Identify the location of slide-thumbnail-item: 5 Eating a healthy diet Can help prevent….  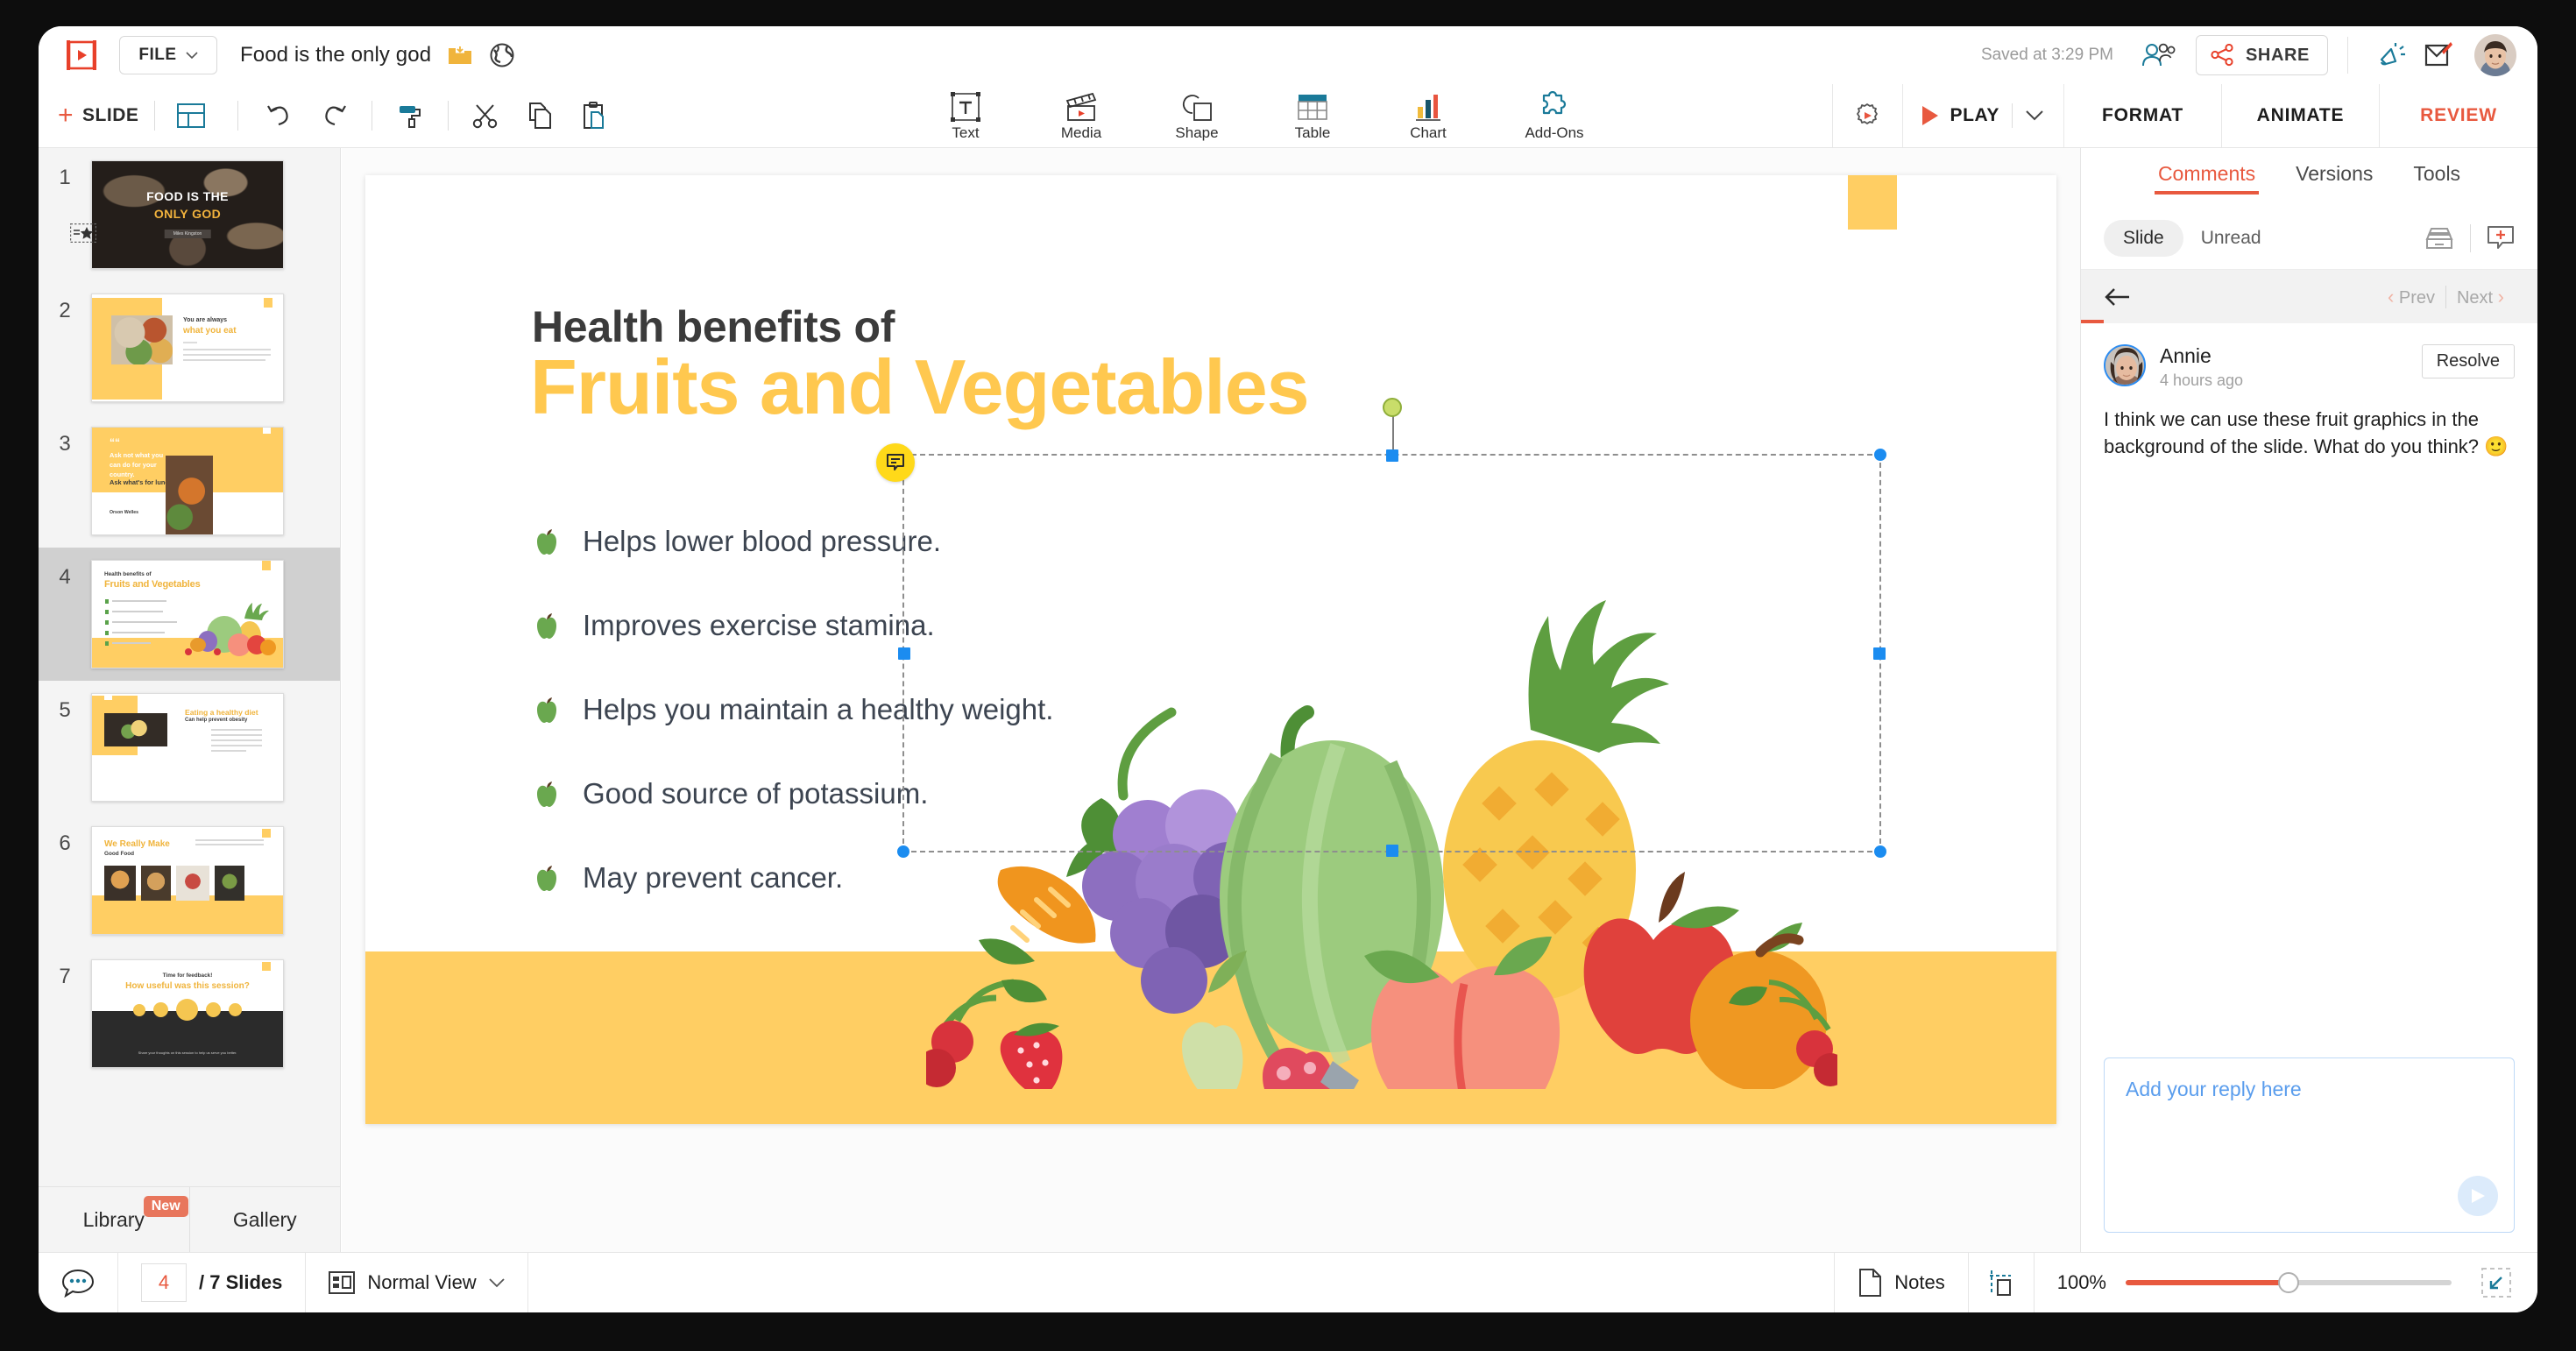
(189, 747).